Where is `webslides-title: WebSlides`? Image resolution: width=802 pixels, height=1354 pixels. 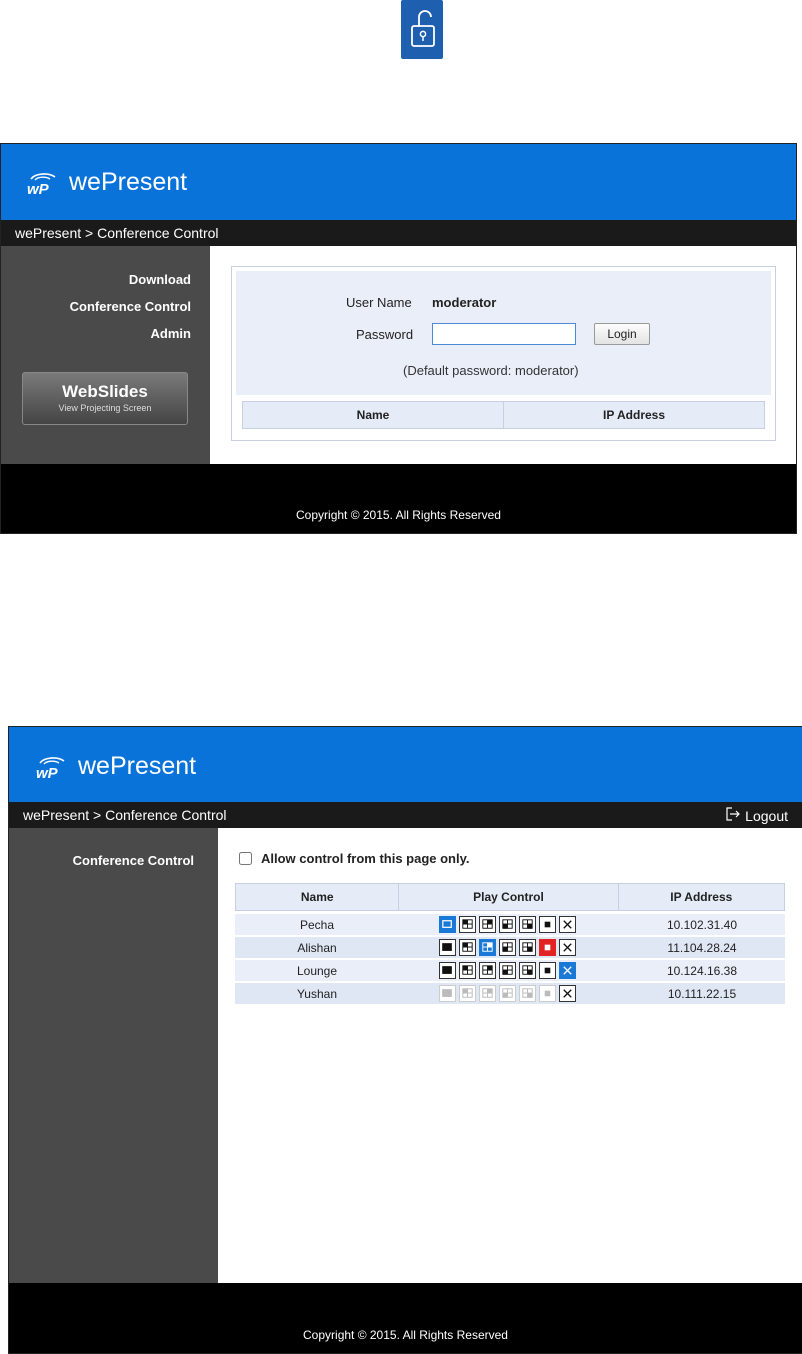
webslides-title: WebSlides is located at coordinates (105, 391).